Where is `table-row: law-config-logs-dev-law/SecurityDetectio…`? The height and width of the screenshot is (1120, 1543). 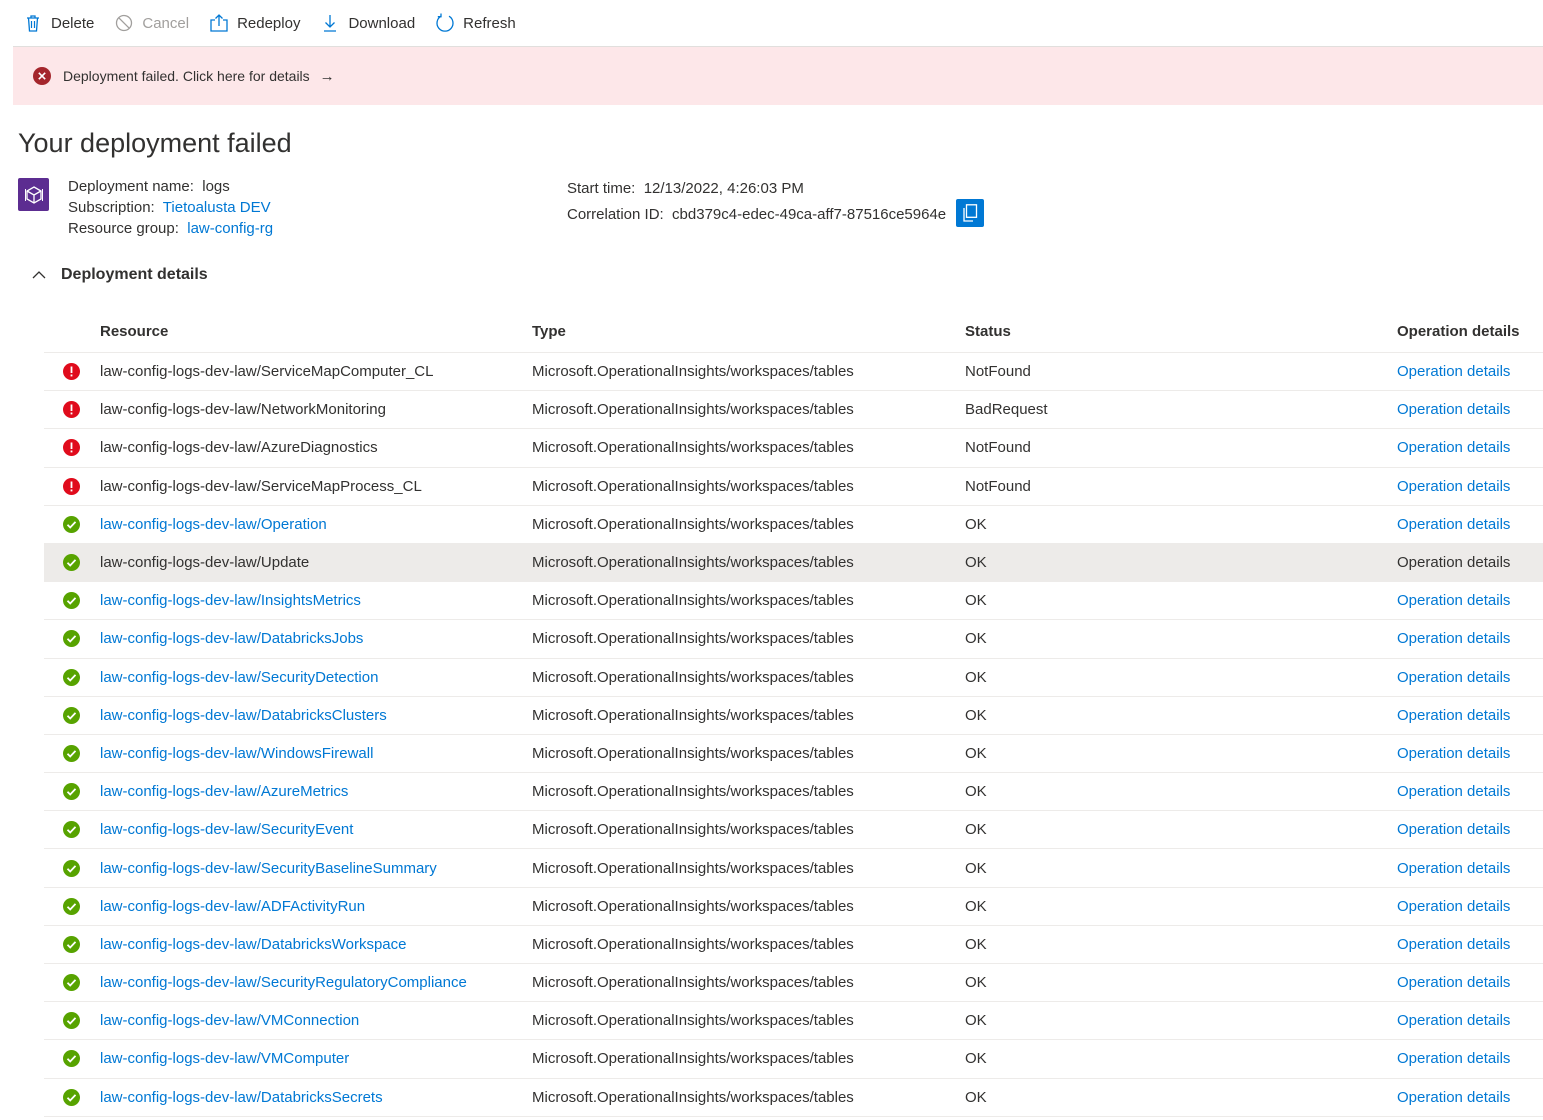
table-row: law-config-logs-dev-law/SecurityDetectio… is located at coordinates (793, 678).